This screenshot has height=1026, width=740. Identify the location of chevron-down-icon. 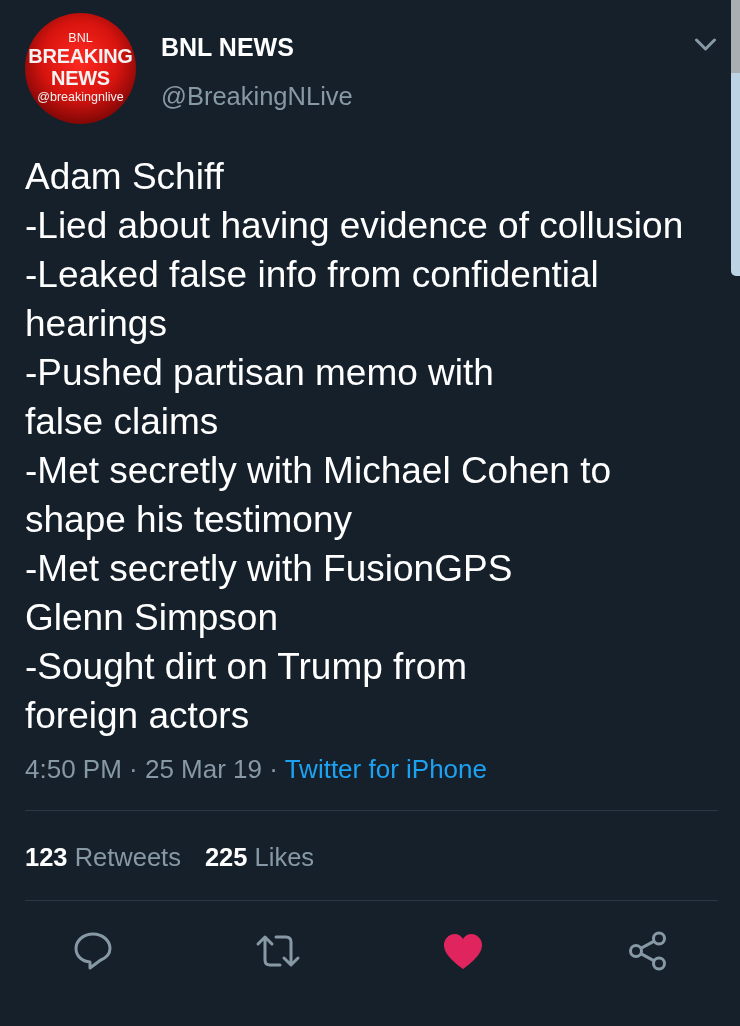
(705, 45).